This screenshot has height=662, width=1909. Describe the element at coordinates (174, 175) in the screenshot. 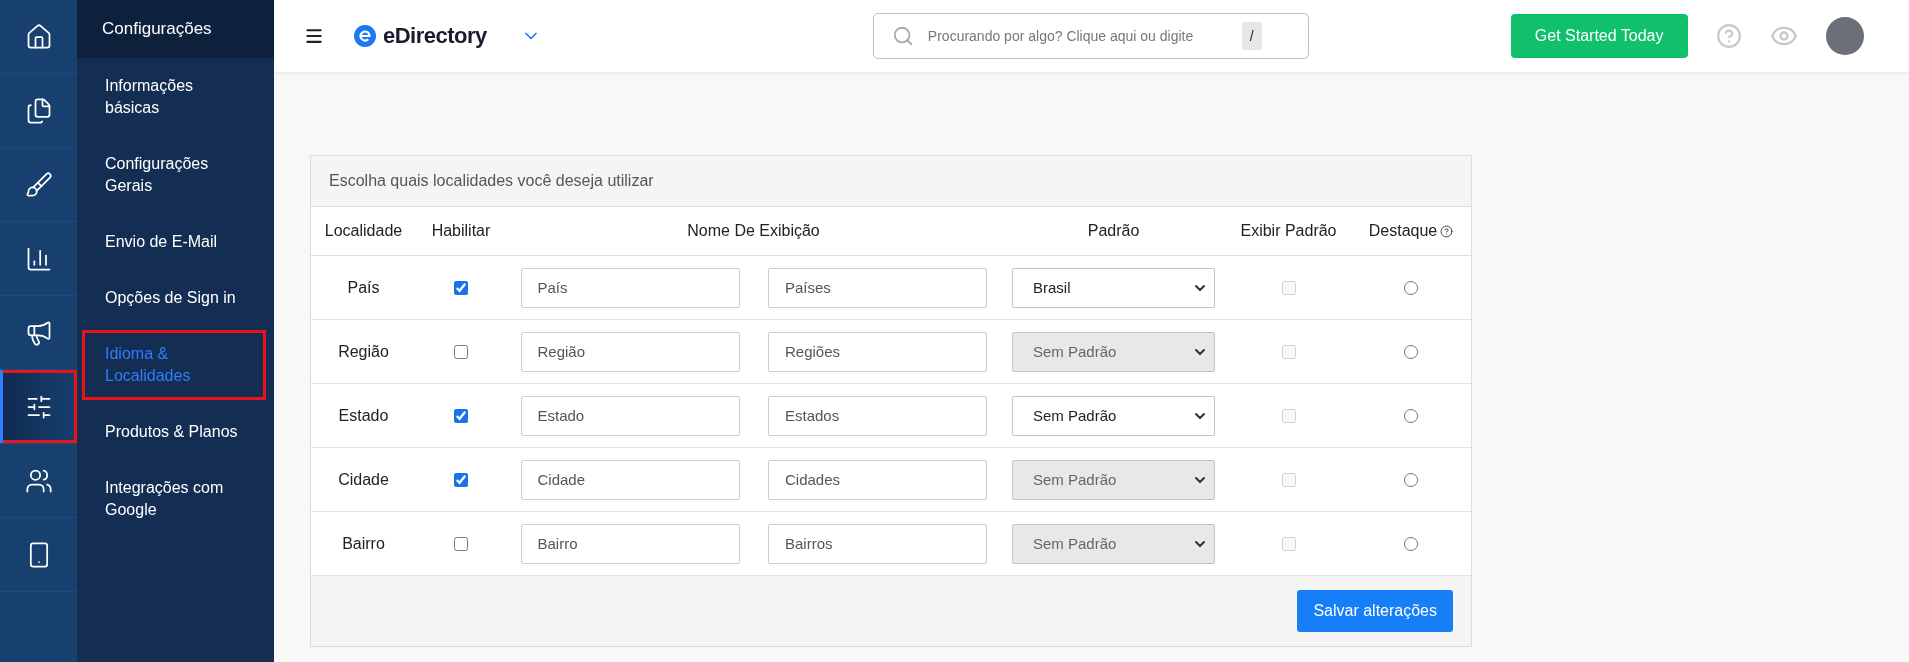

I see `submenu-item: Configurações Gerais` at that location.